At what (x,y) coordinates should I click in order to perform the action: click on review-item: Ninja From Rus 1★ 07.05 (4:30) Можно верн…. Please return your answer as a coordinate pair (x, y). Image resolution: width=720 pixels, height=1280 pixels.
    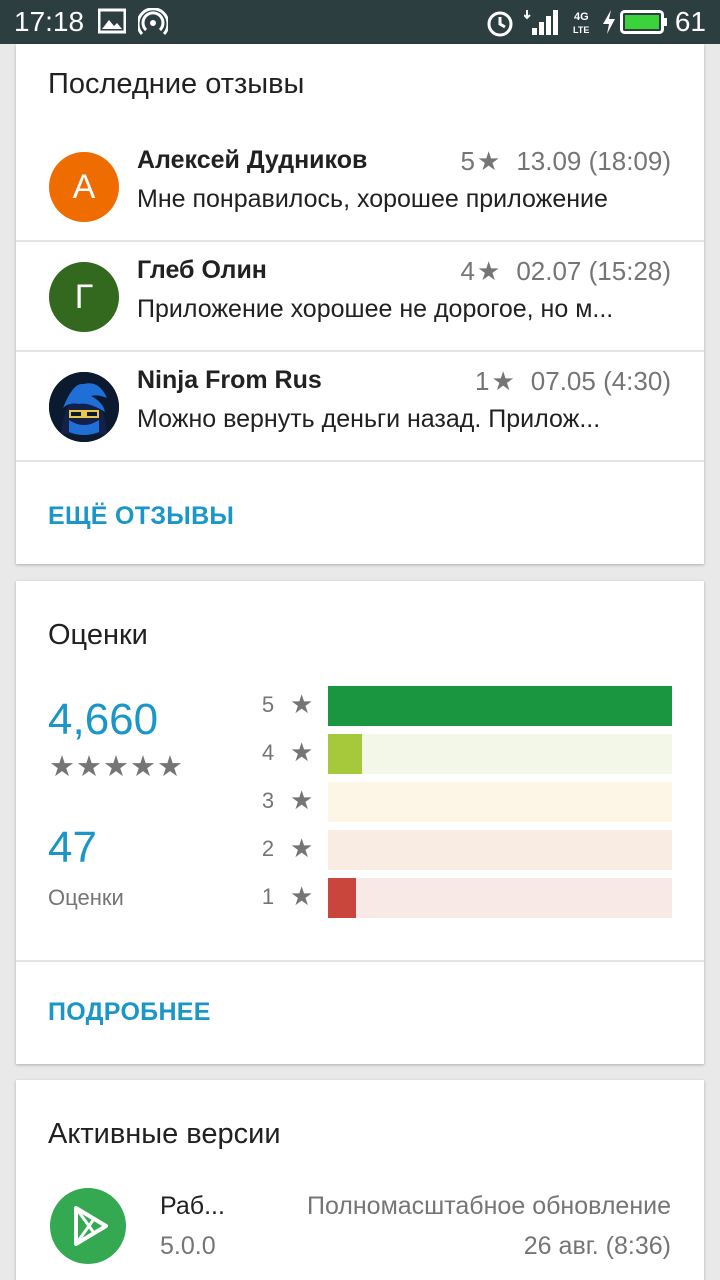
    Looking at the image, I should click on (360, 407).